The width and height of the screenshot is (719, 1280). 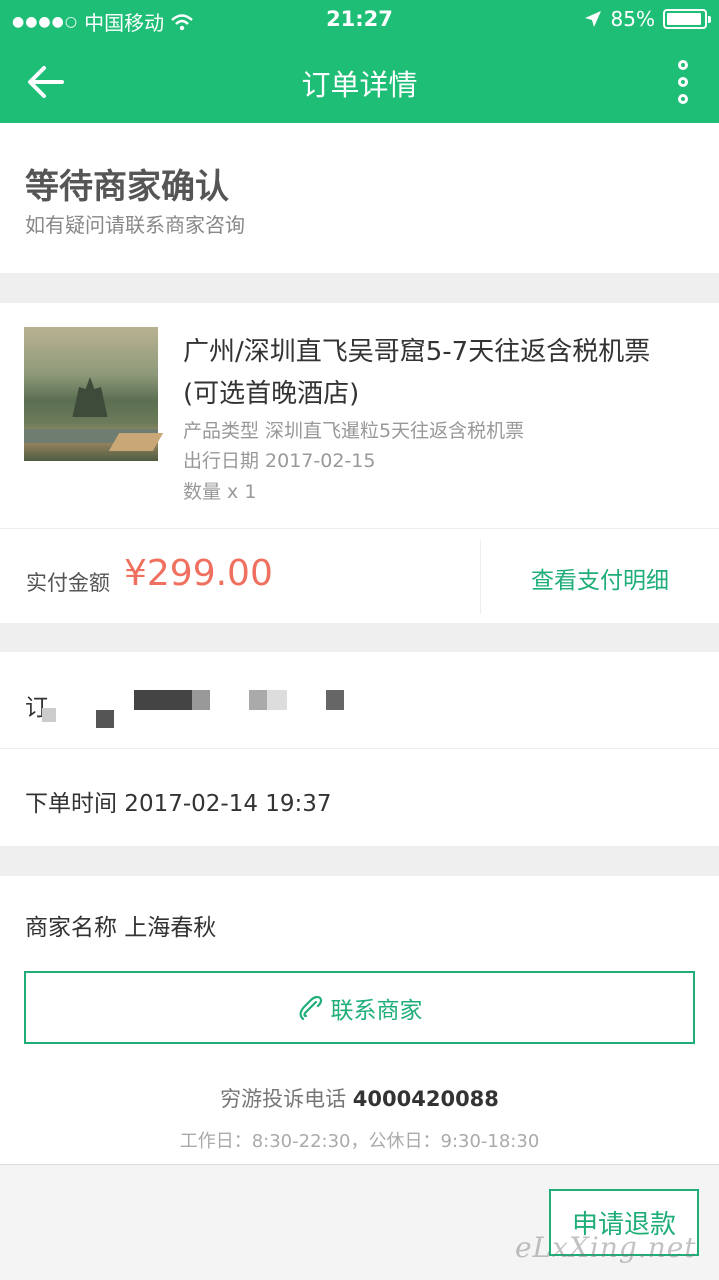 What do you see at coordinates (279, 461) in the screenshot?
I see `travel-date: 出行日期 2017-02-15` at bounding box center [279, 461].